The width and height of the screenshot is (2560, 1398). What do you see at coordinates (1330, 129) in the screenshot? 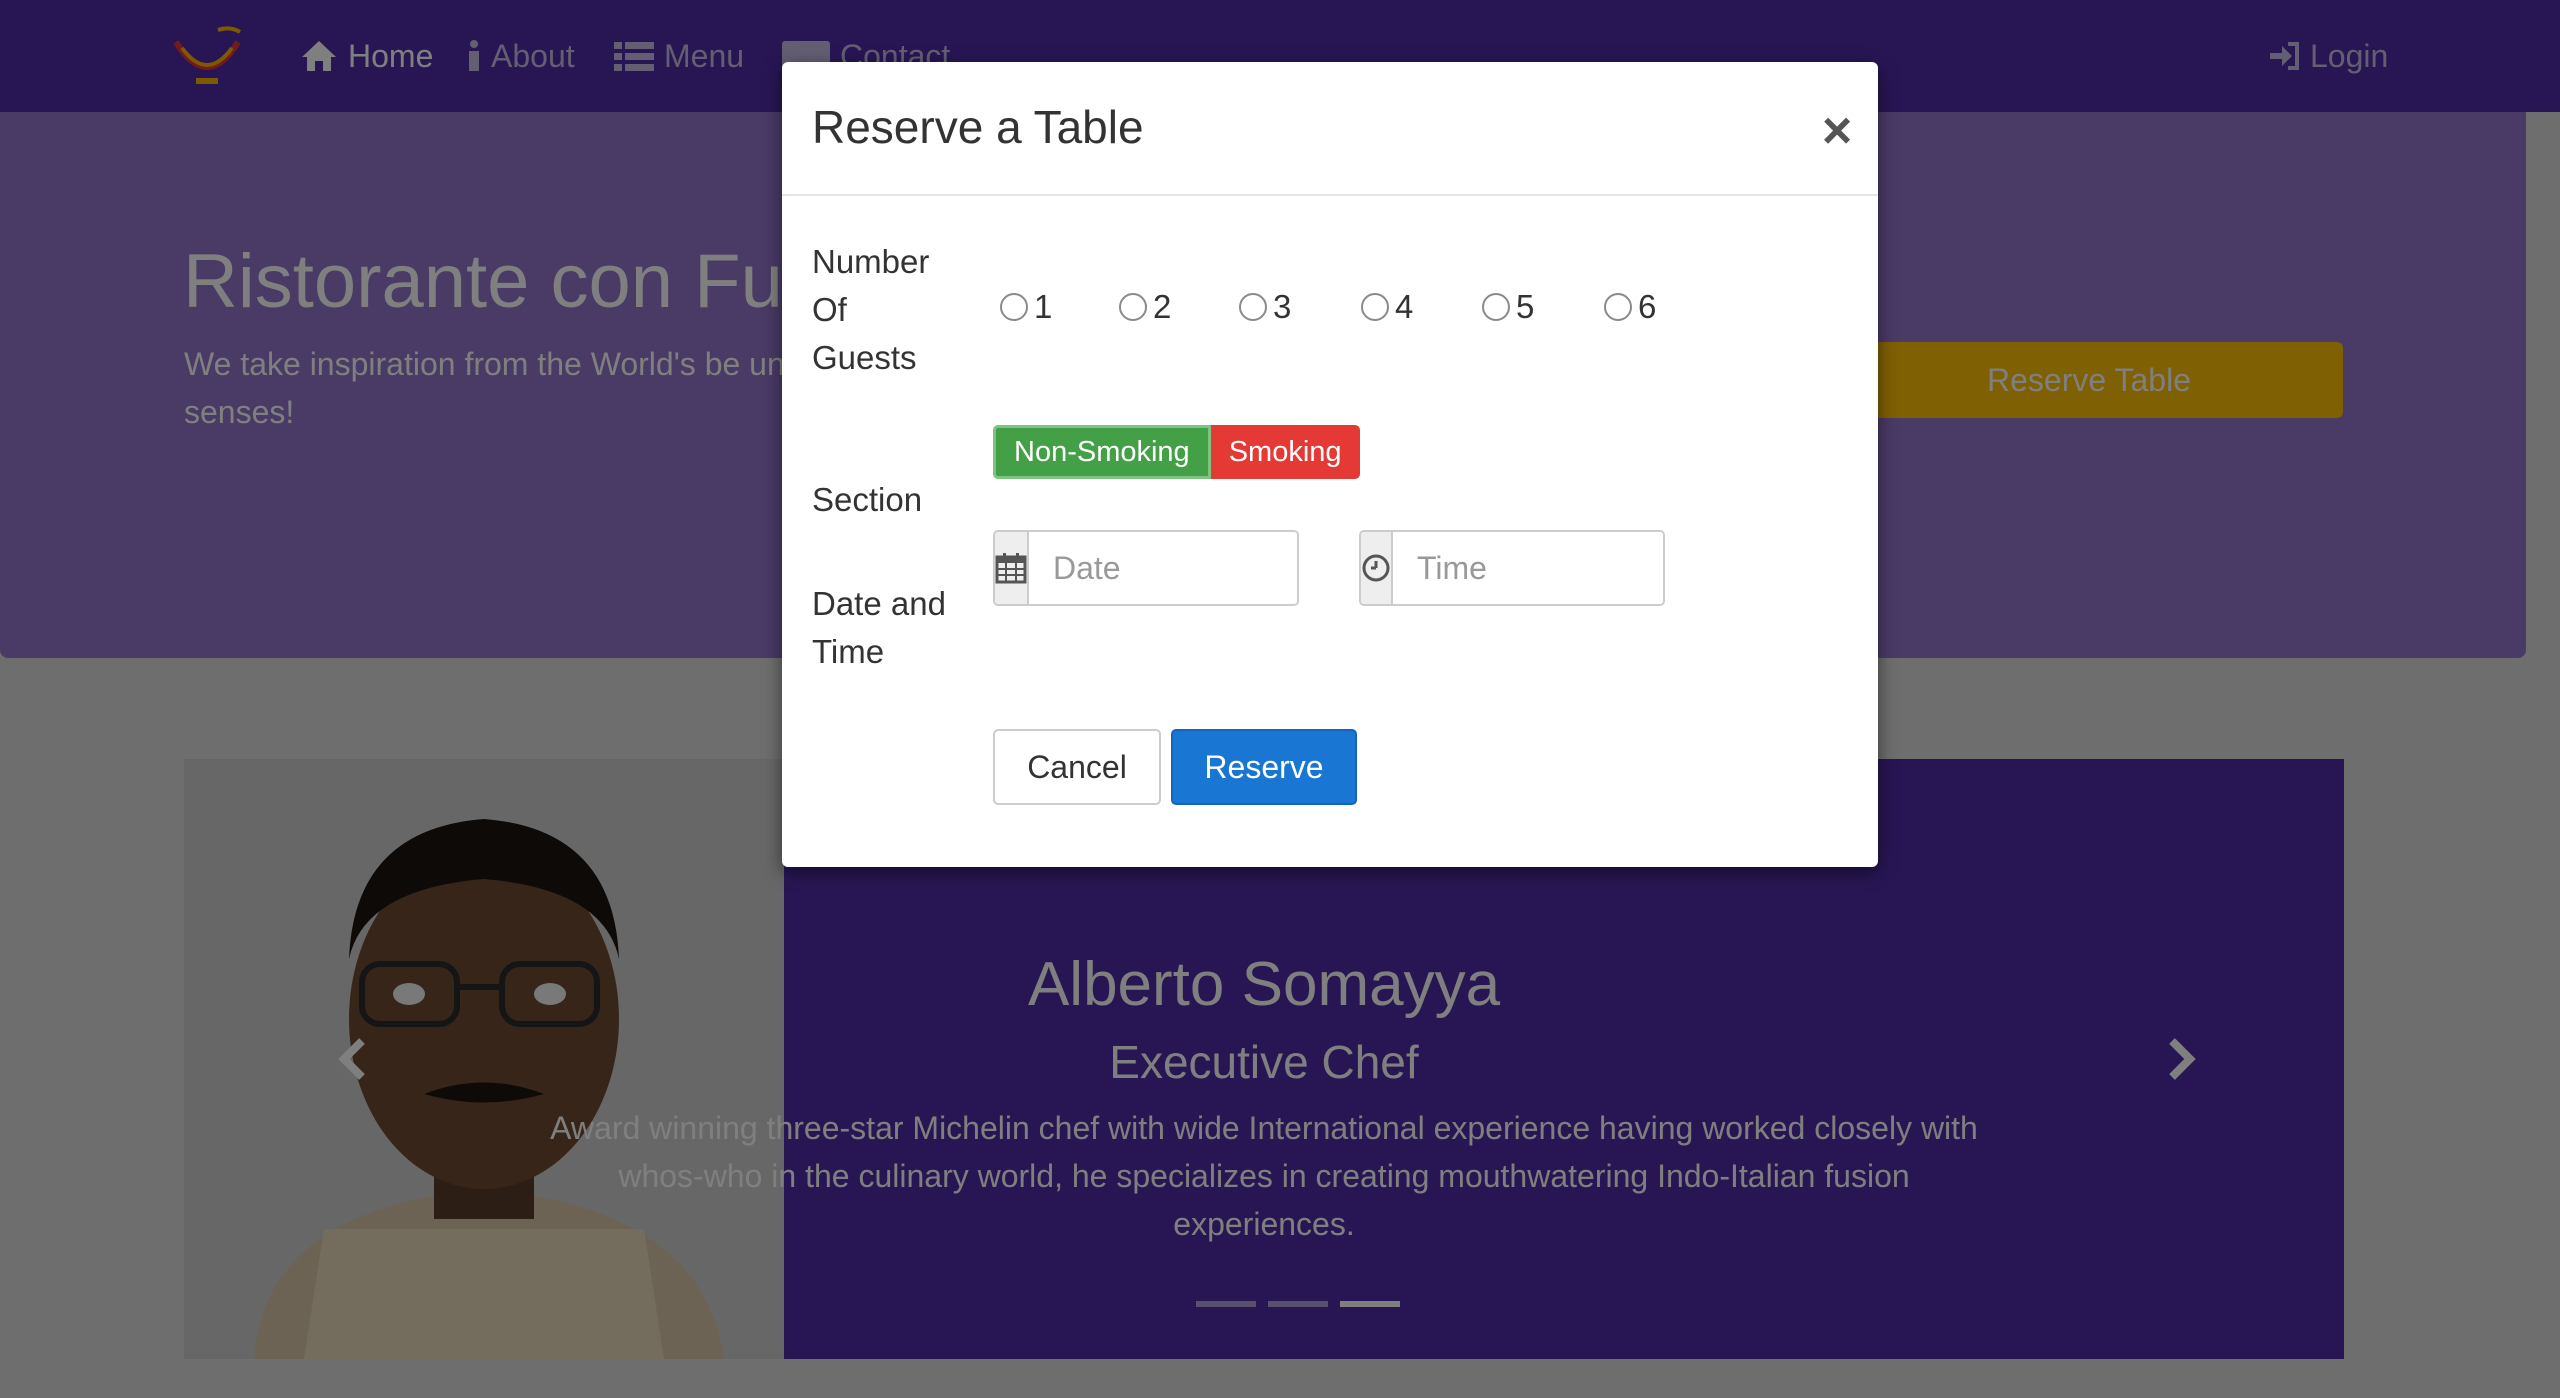
I see `modal-header: Reserve a Table ×` at bounding box center [1330, 129].